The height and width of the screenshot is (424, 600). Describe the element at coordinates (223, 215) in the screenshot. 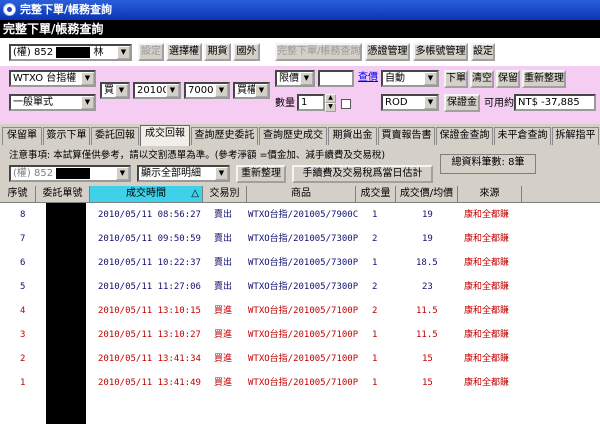

I see `cell-side: 賣出` at that location.